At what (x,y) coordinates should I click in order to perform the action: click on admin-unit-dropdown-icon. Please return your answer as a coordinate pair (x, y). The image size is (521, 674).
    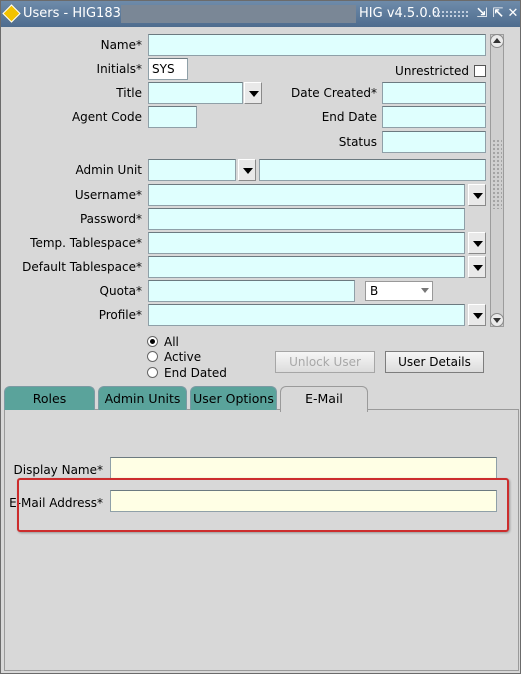
    Looking at the image, I should click on (247, 170).